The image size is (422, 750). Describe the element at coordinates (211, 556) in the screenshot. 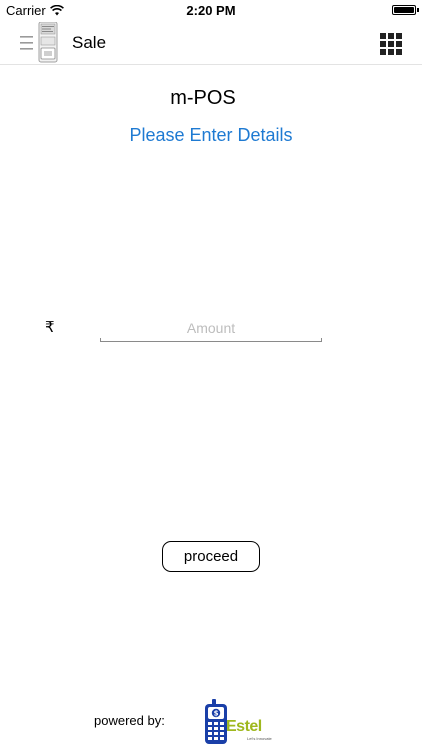

I see `proceed-button: proceed` at that location.